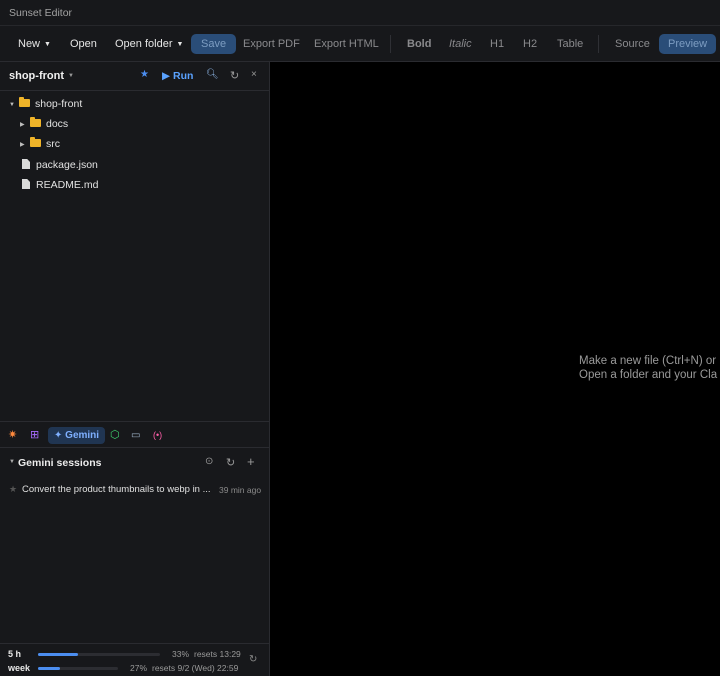 This screenshot has height=676, width=720. Describe the element at coordinates (251, 461) in the screenshot. I see `add-session-icon: +` at that location.